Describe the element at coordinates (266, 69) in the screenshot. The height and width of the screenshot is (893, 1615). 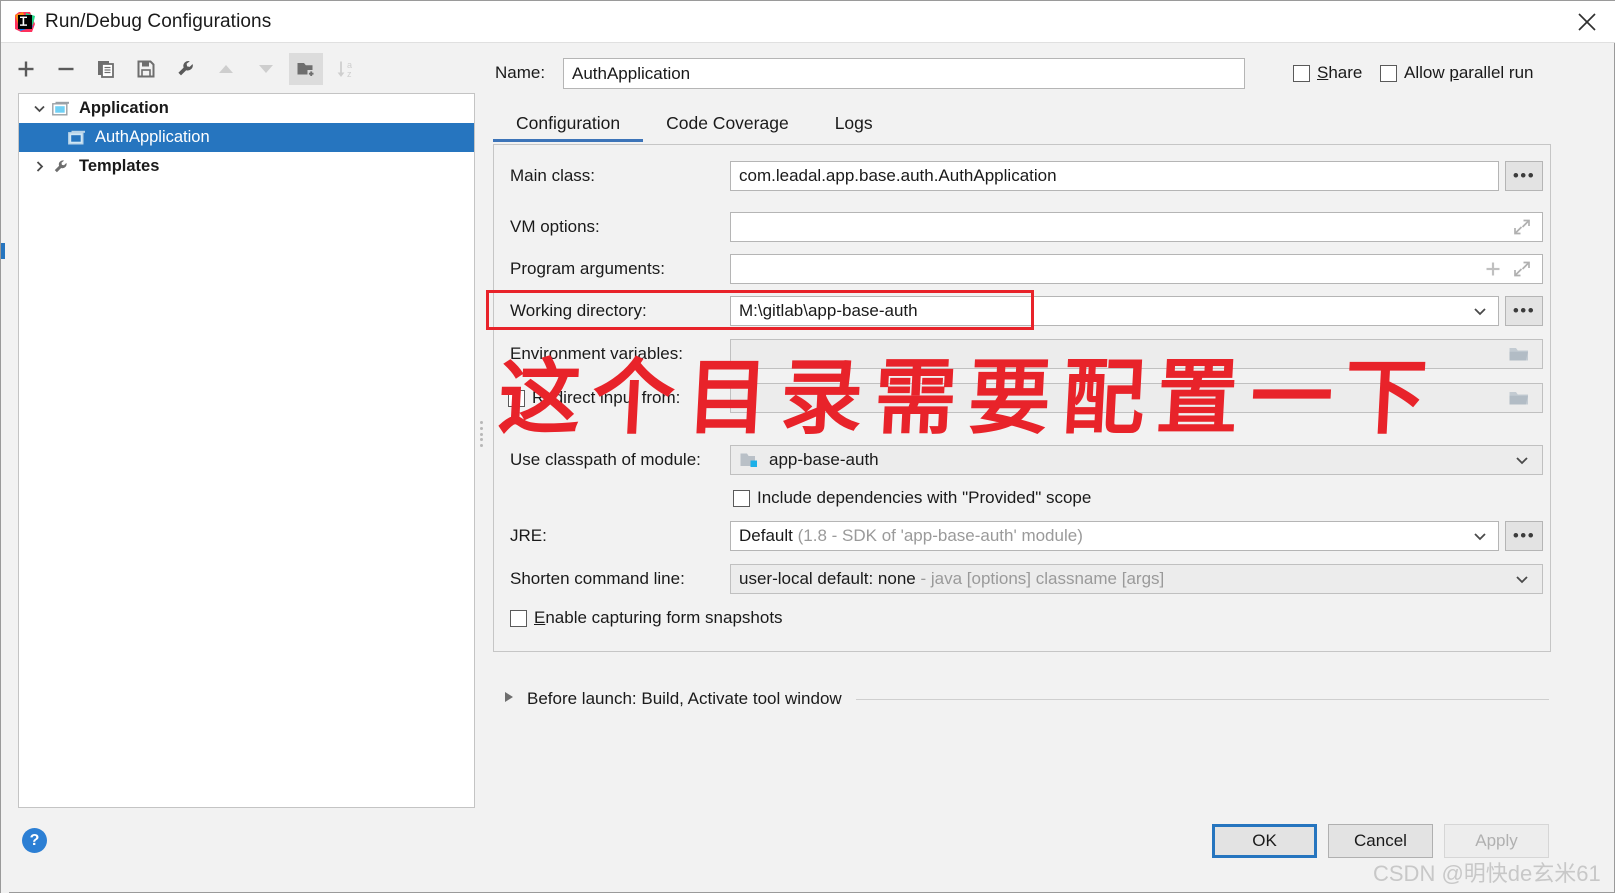
I see `arrow-down-icon` at that location.